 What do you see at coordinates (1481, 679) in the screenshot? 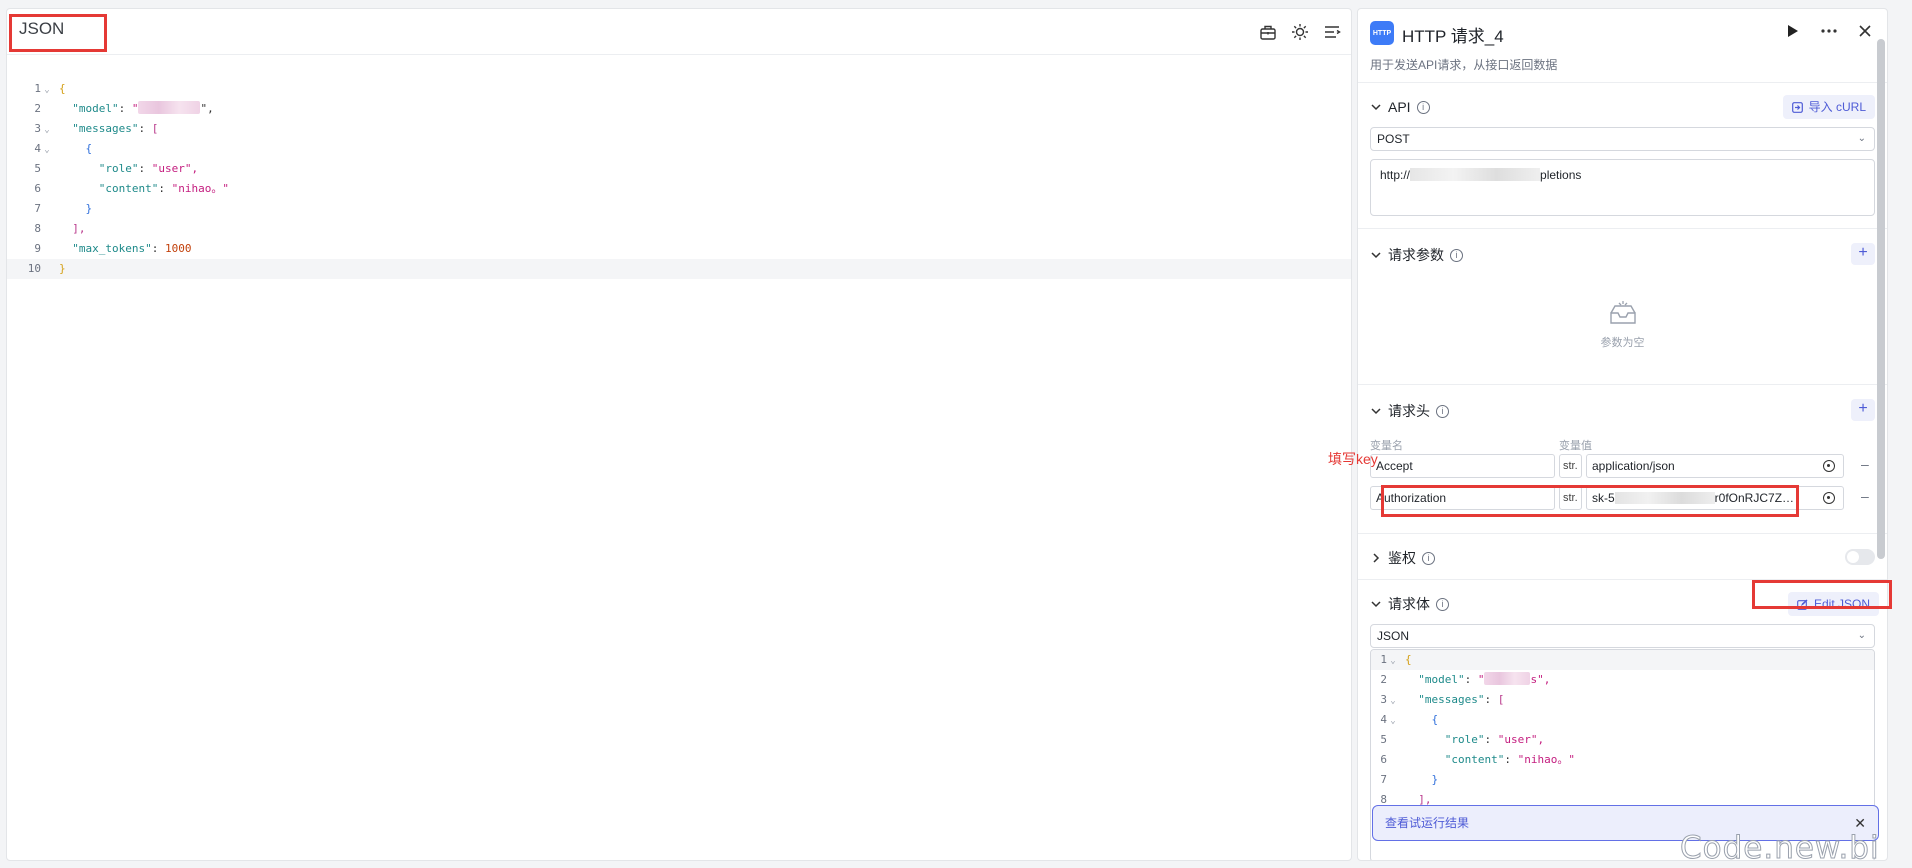
I see `json-string: "` at bounding box center [1481, 679].